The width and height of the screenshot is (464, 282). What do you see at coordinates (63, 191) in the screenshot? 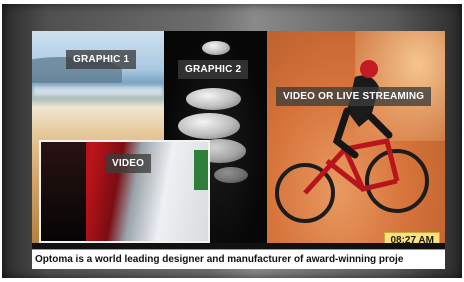
I see `video-shadow` at bounding box center [63, 191].